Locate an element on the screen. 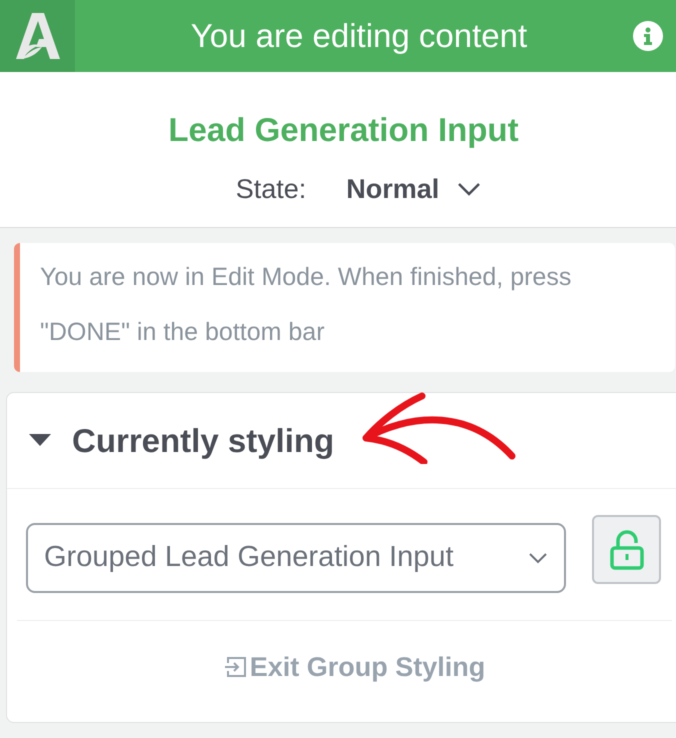 The height and width of the screenshot is (738, 676). exit-icon is located at coordinates (236, 667).